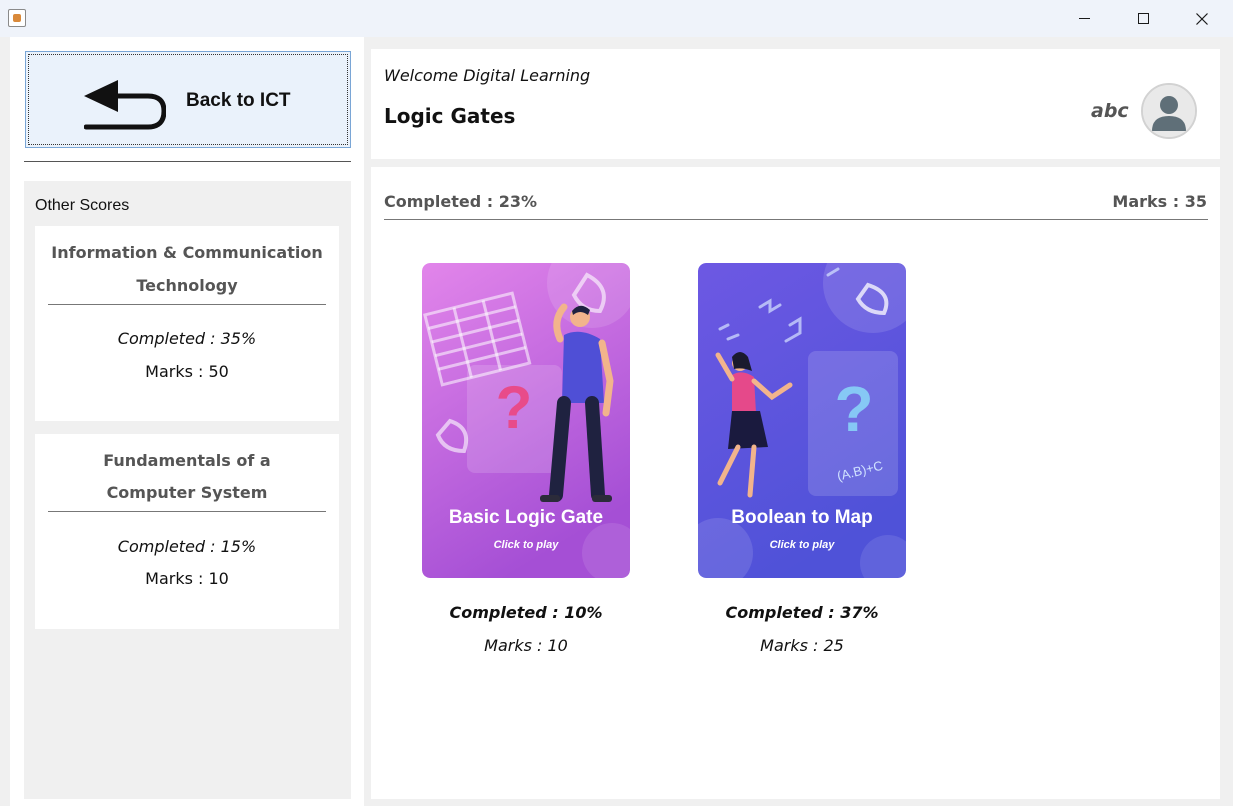  I want to click on back-button-label: Back to ICT, so click(238, 100).